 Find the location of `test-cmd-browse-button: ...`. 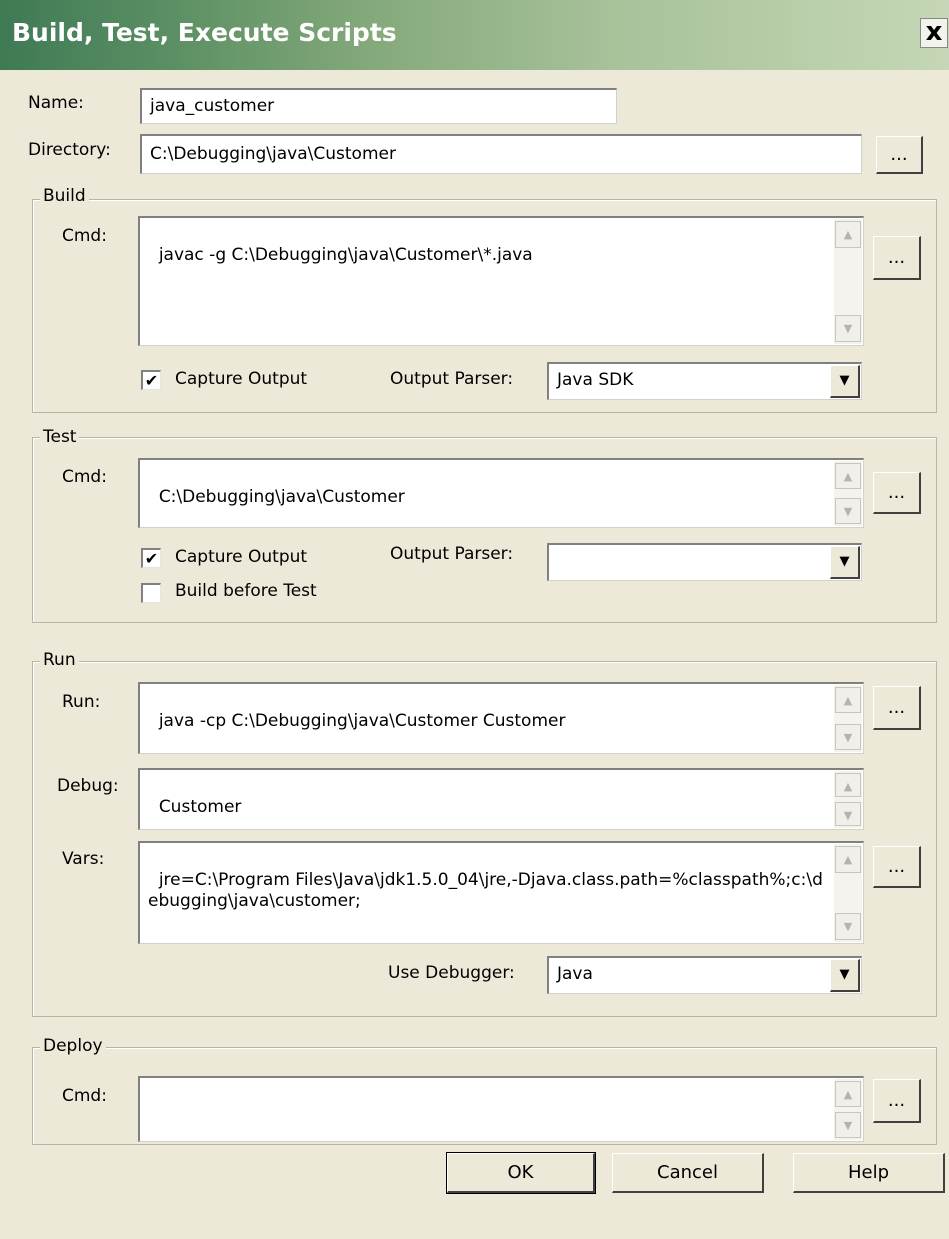

test-cmd-browse-button: ... is located at coordinates (897, 493).